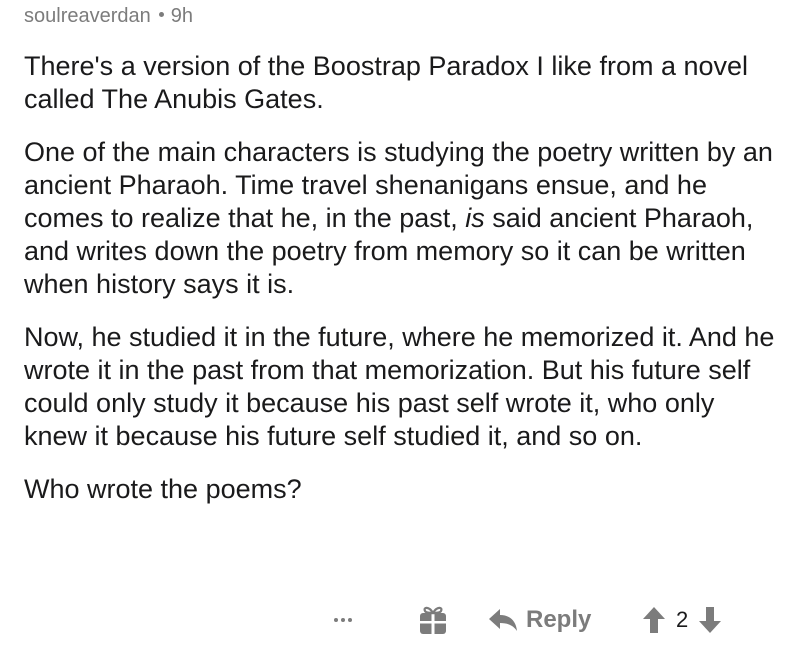  I want to click on comment-paragraph: Who wrote the poems?, so click(404, 489).